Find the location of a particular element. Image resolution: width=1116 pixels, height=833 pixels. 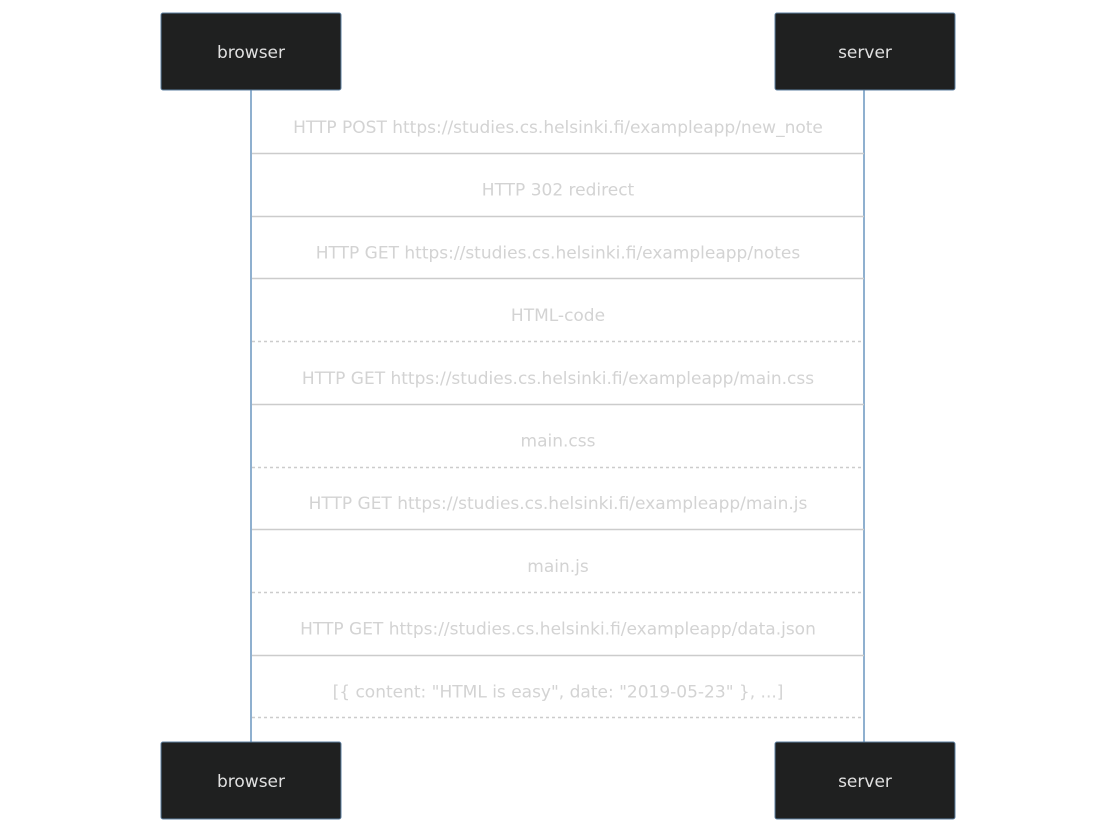

actor-server-top: server is located at coordinates (865, 51).